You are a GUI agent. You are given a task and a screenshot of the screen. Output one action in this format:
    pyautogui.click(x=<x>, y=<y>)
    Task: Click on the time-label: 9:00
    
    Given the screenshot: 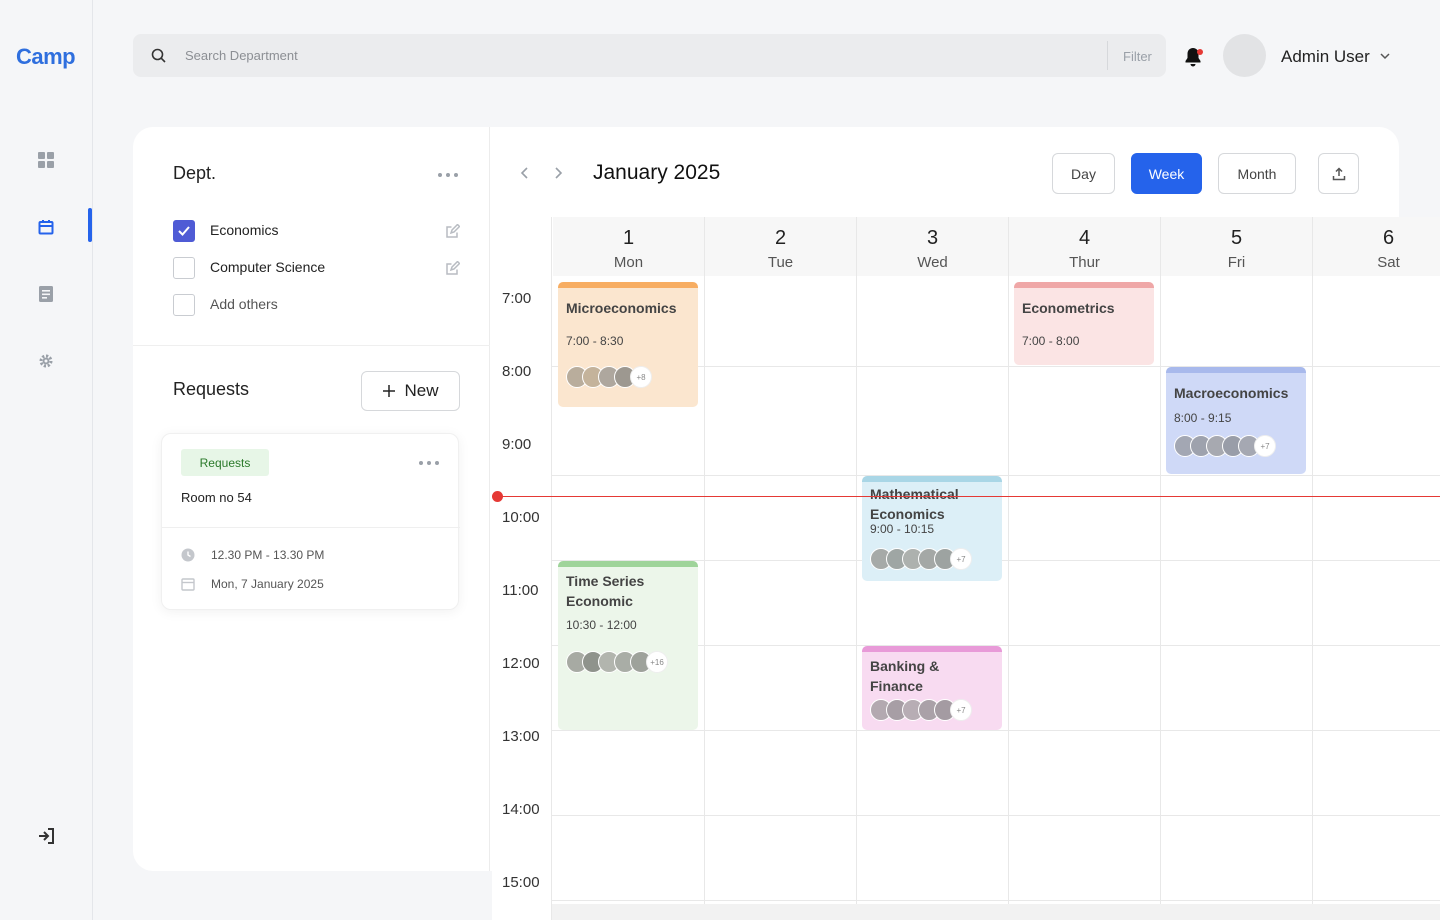 What is the action you would take?
    pyautogui.click(x=517, y=444)
    